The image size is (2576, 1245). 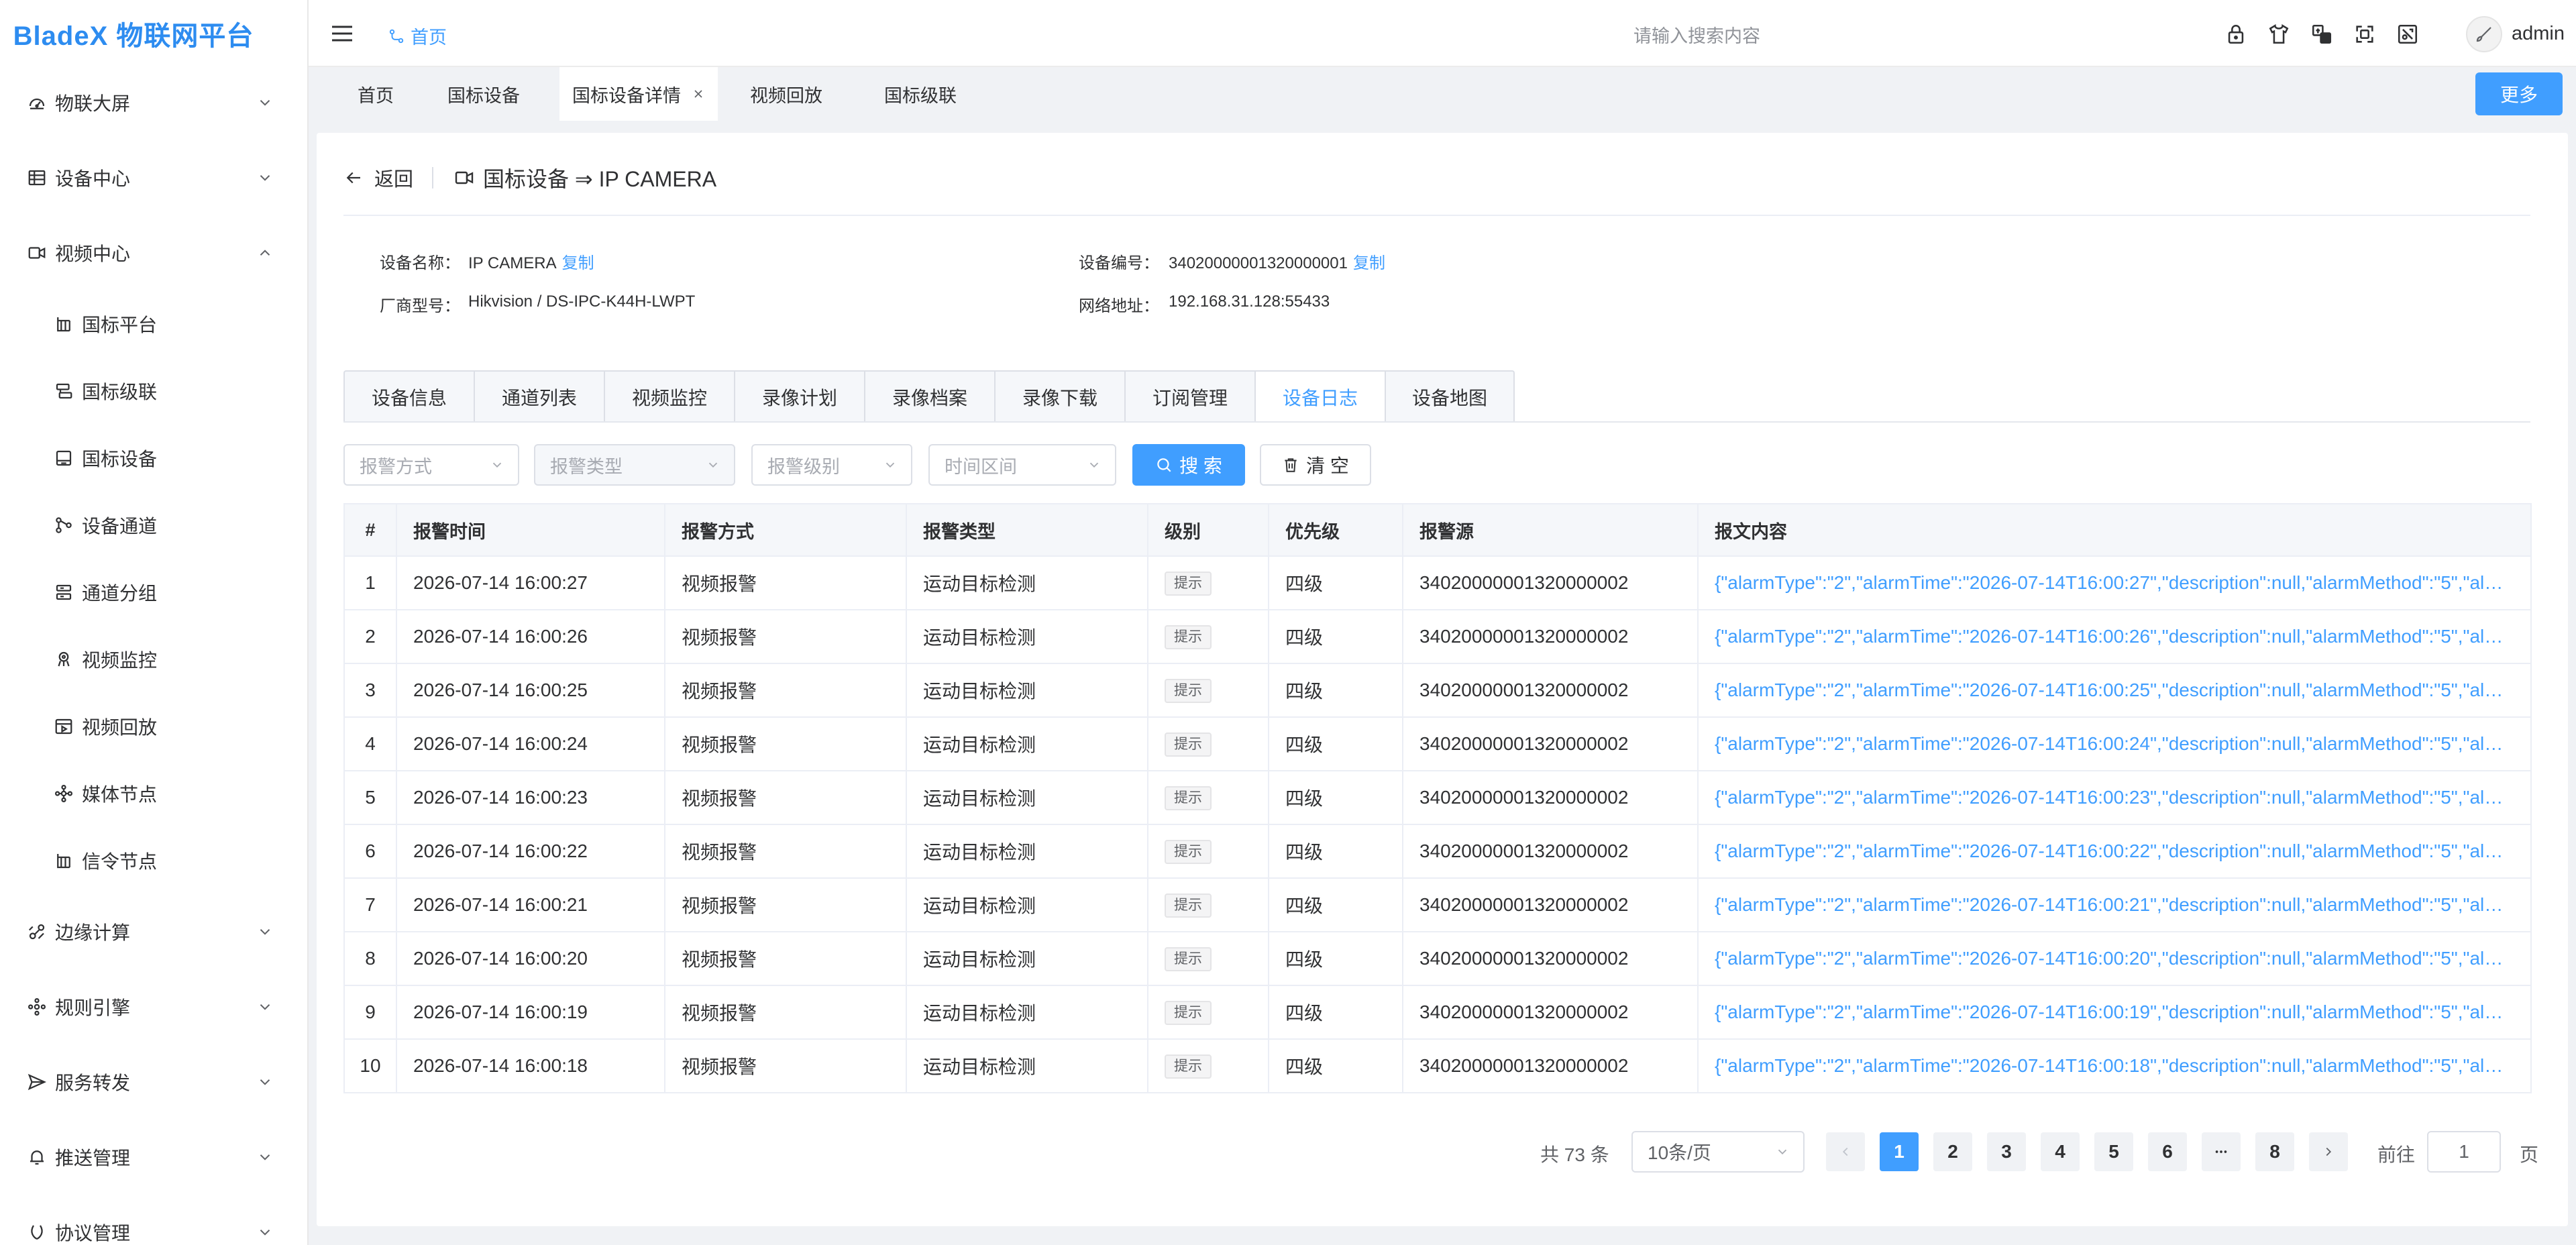 I want to click on tab-device-info: 设备信息, so click(x=410, y=397).